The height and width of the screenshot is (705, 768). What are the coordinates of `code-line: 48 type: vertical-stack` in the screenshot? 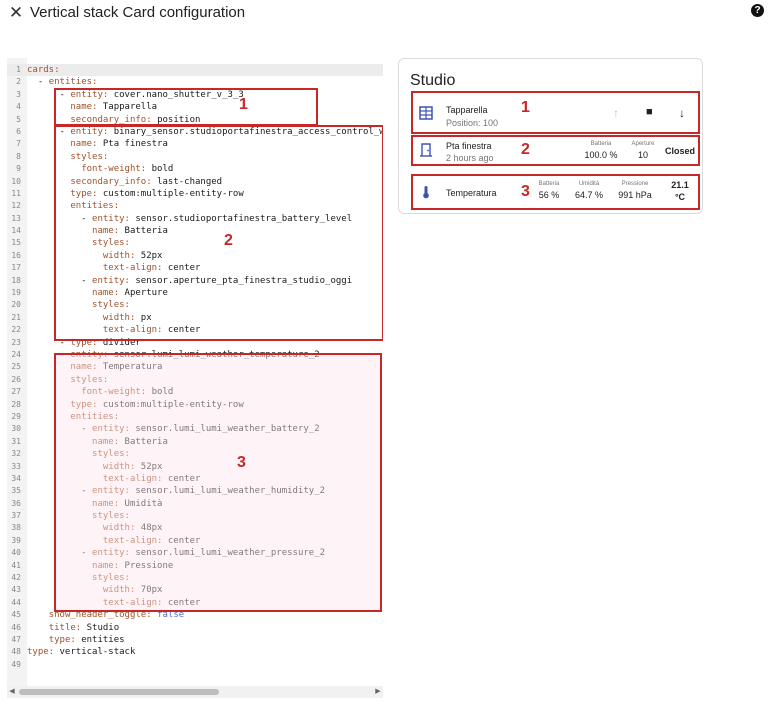 It's located at (195, 652).